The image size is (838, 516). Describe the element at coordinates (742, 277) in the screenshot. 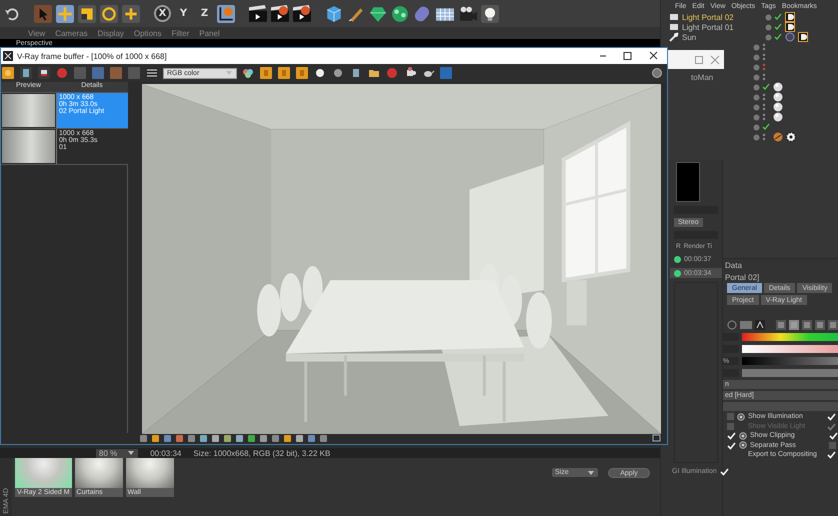

I see `object-title: Portal 02]` at that location.